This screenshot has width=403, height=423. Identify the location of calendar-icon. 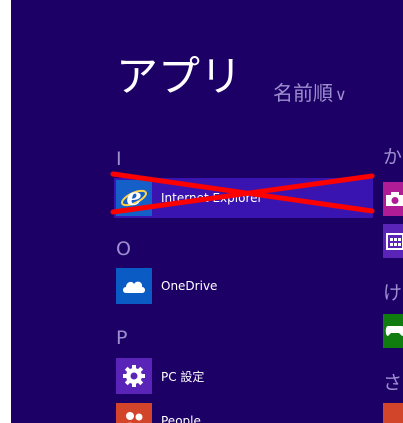
(393, 241).